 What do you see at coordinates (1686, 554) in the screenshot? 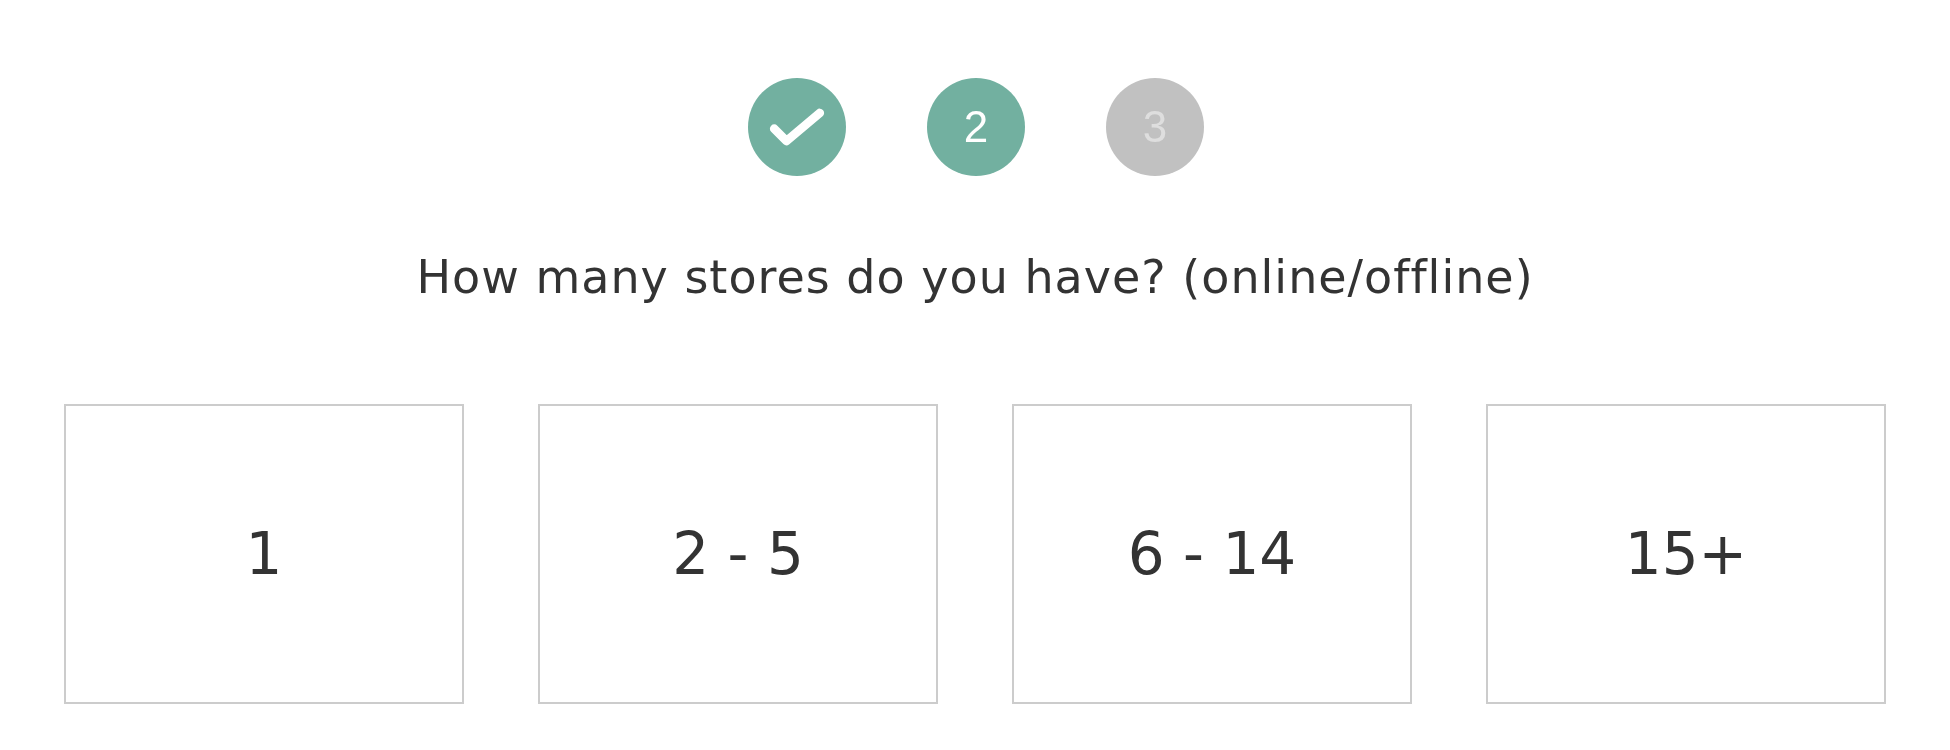
I see `answer-option: 15+` at bounding box center [1686, 554].